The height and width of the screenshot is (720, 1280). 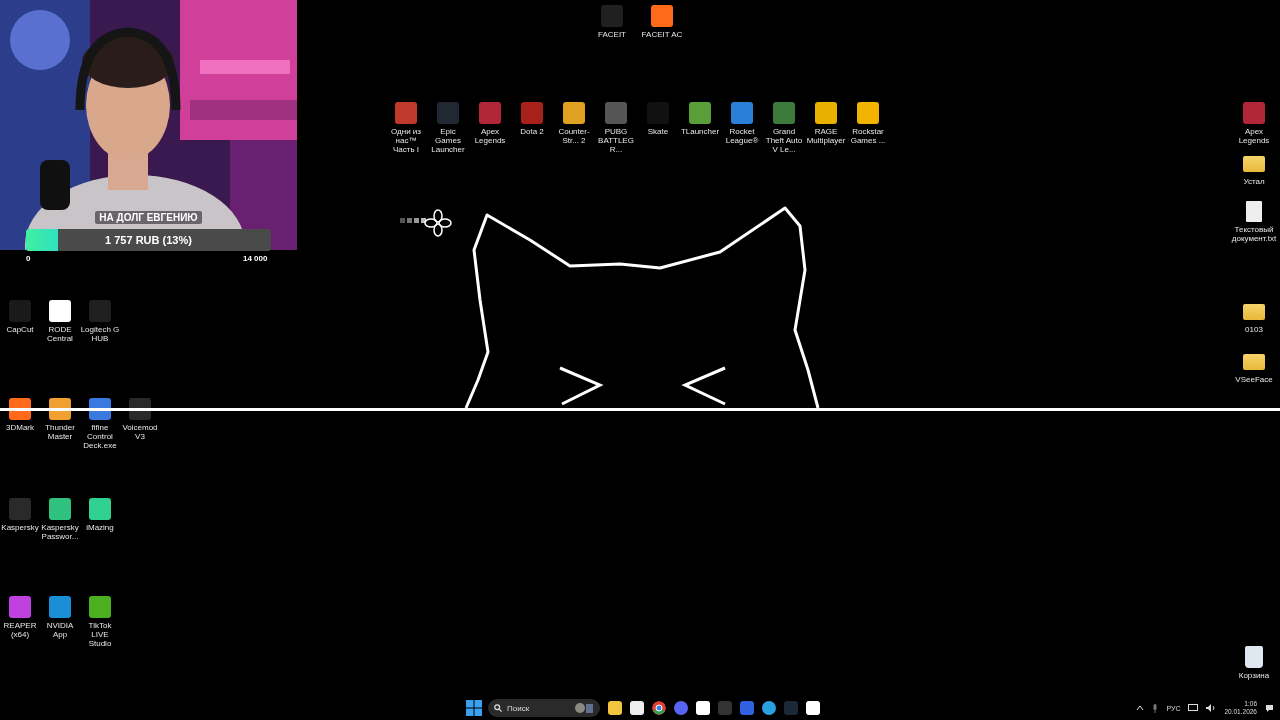 What do you see at coordinates (532, 132) in the screenshot?
I see `icon-label: Dota 2` at bounding box center [532, 132].